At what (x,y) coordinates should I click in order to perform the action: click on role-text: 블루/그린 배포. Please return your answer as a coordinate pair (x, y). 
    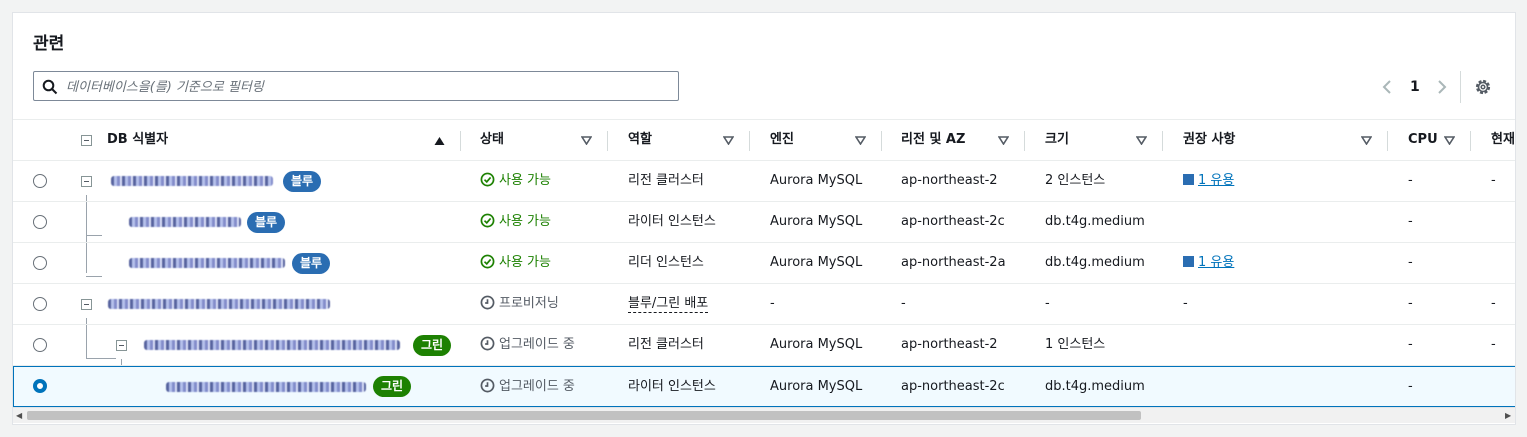
    Looking at the image, I should click on (668, 304).